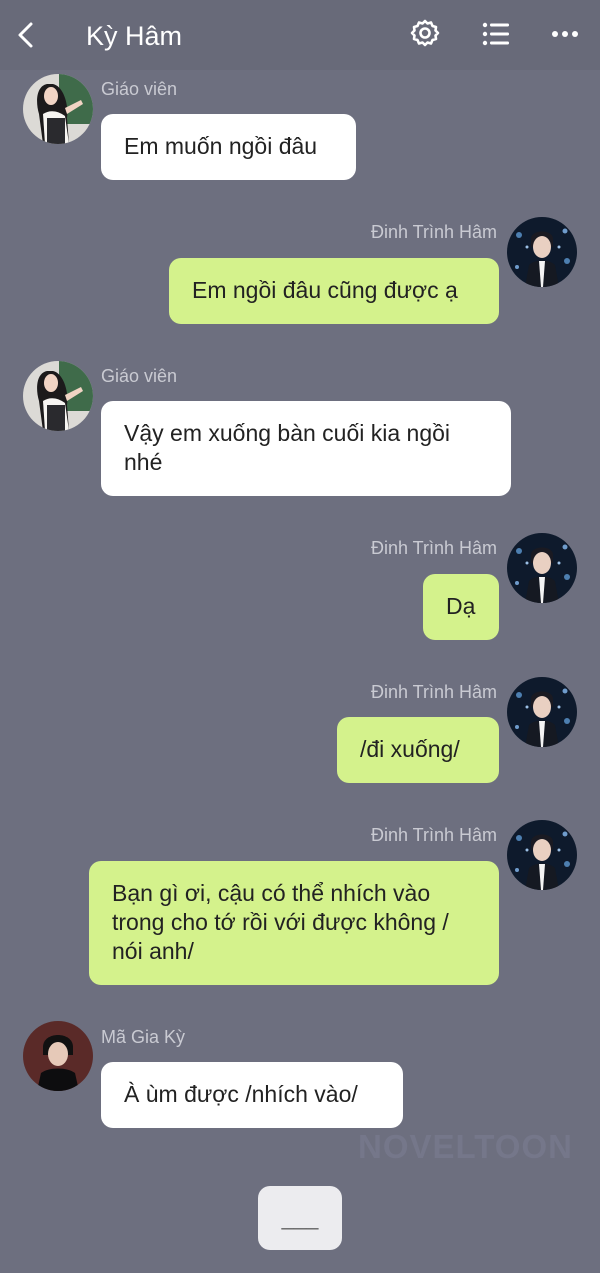  I want to click on list-icon, so click(495, 34).